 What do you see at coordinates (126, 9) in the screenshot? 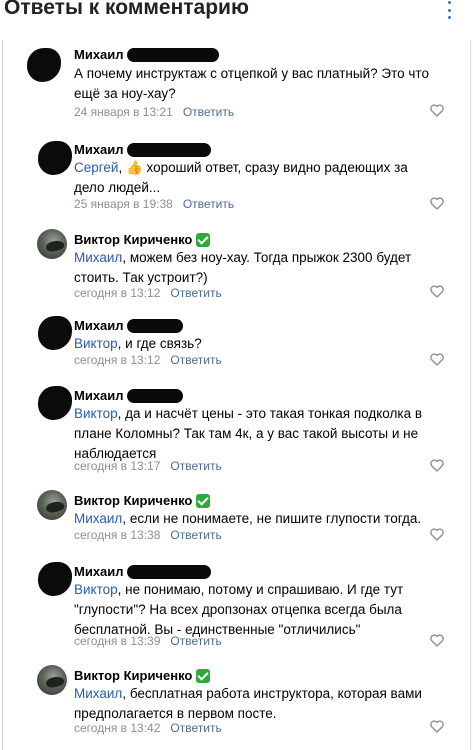
I see `page-title: Ответы к комментарию` at bounding box center [126, 9].